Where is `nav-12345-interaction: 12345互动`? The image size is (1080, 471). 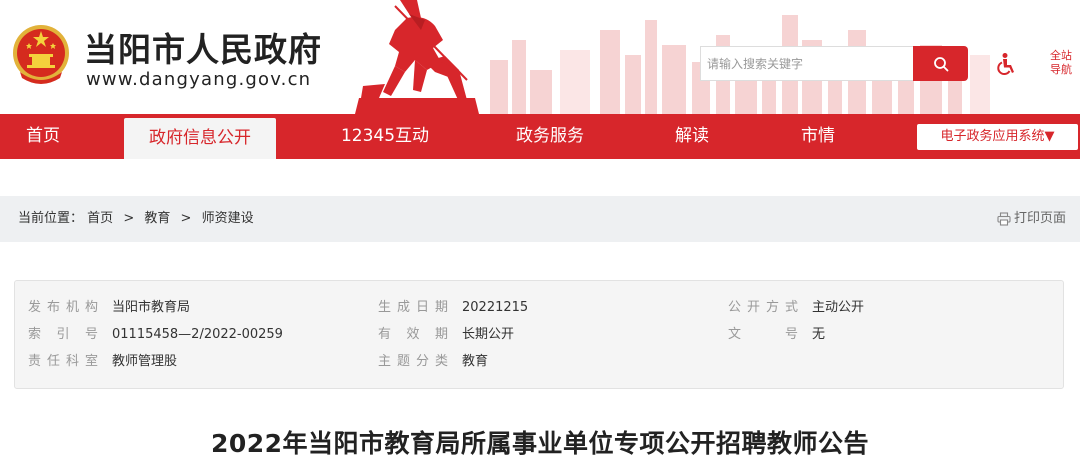
nav-12345-interaction: 12345互动 is located at coordinates (385, 136).